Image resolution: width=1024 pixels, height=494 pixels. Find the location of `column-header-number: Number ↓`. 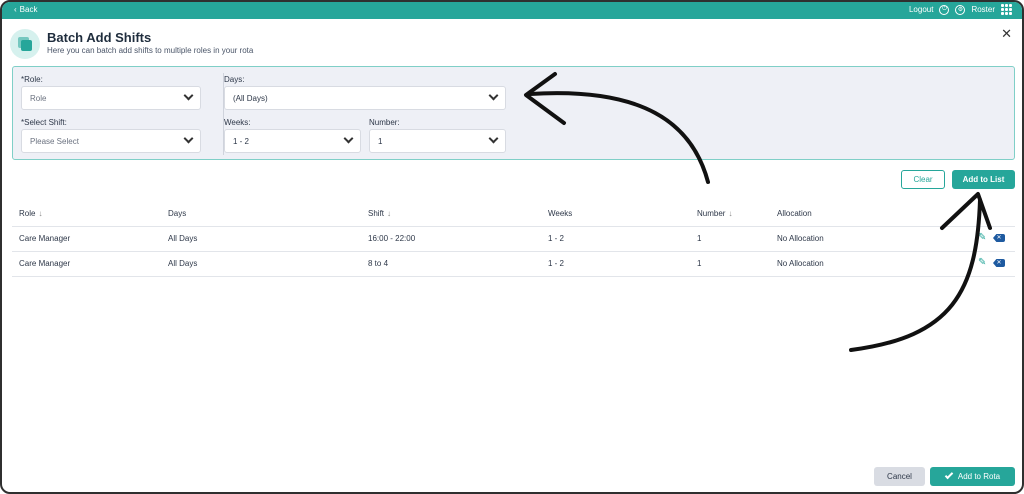

column-header-number: Number ↓ is located at coordinates (714, 213).